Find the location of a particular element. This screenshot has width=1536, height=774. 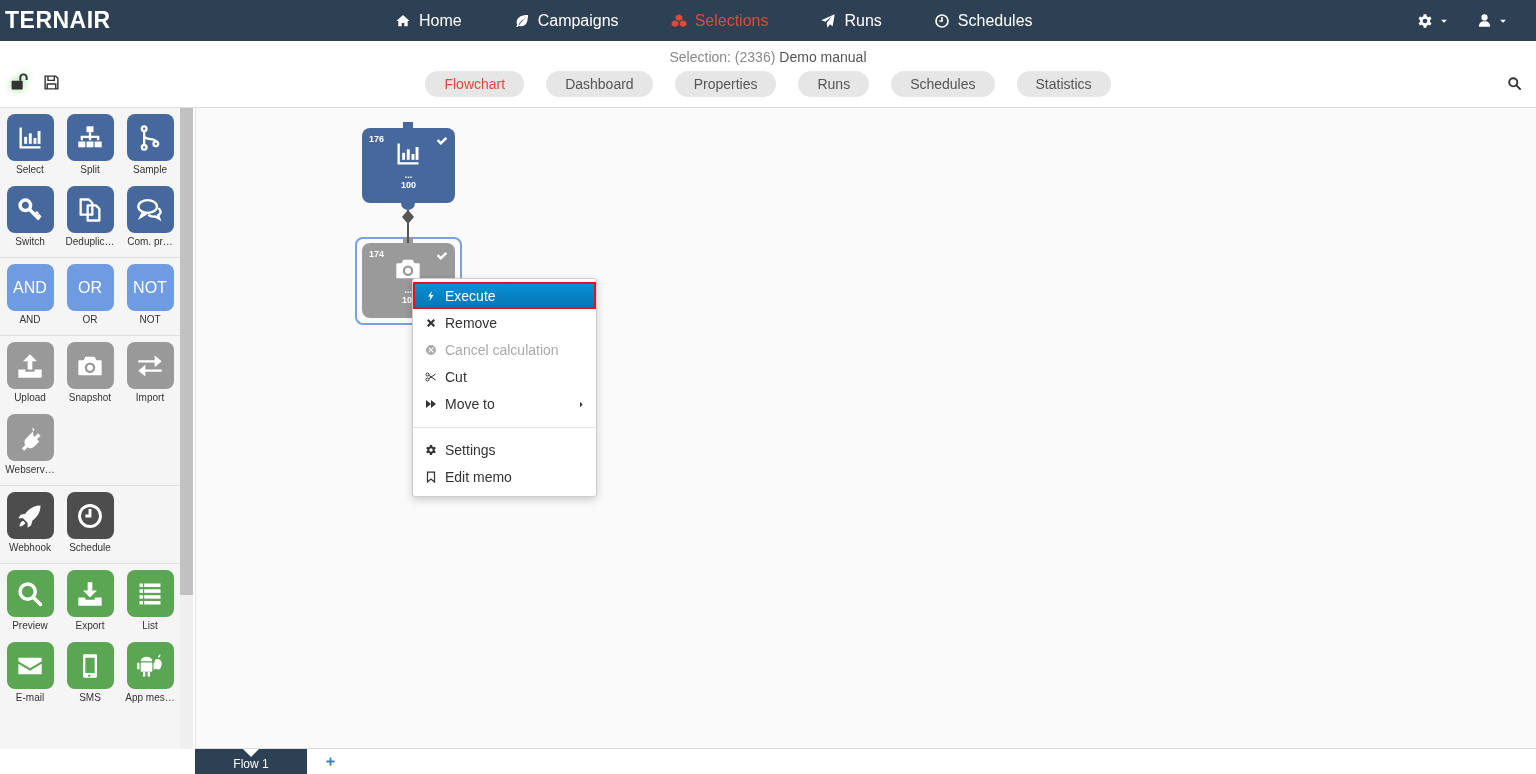

palette-label: Upload is located at coordinates (30, 398).